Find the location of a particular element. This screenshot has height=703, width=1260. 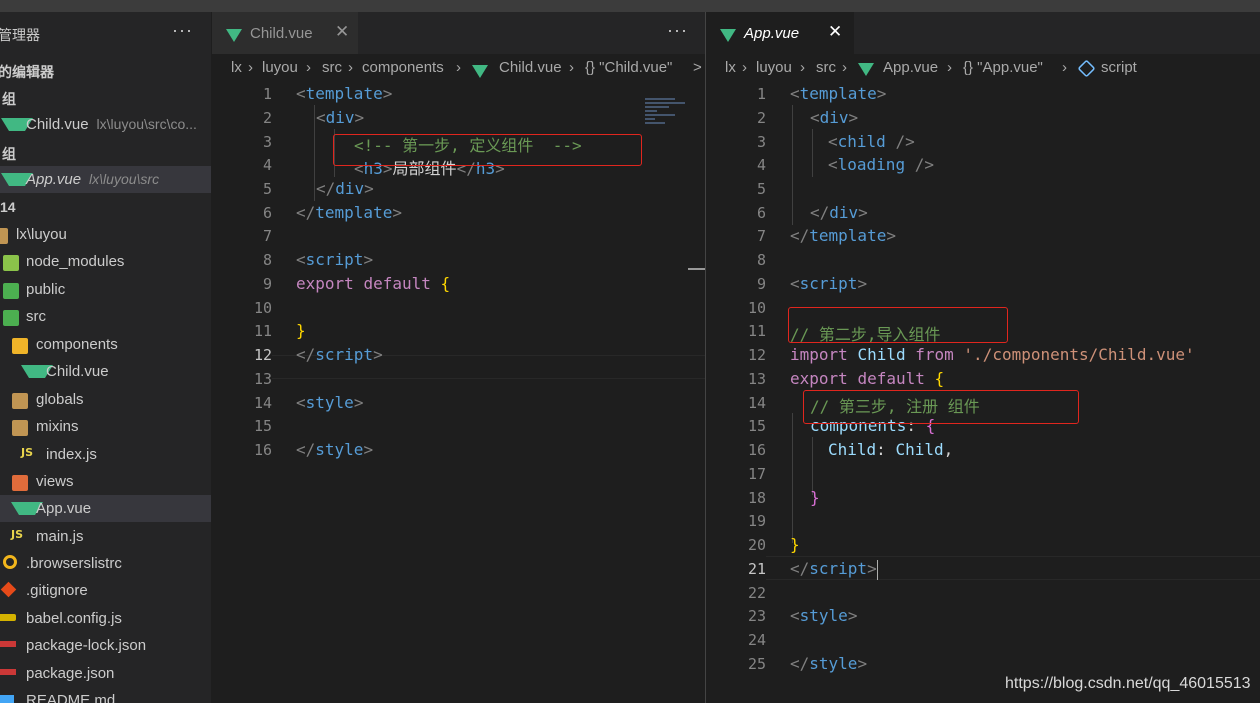

tree-item-label: mixins is located at coordinates (57, 426).